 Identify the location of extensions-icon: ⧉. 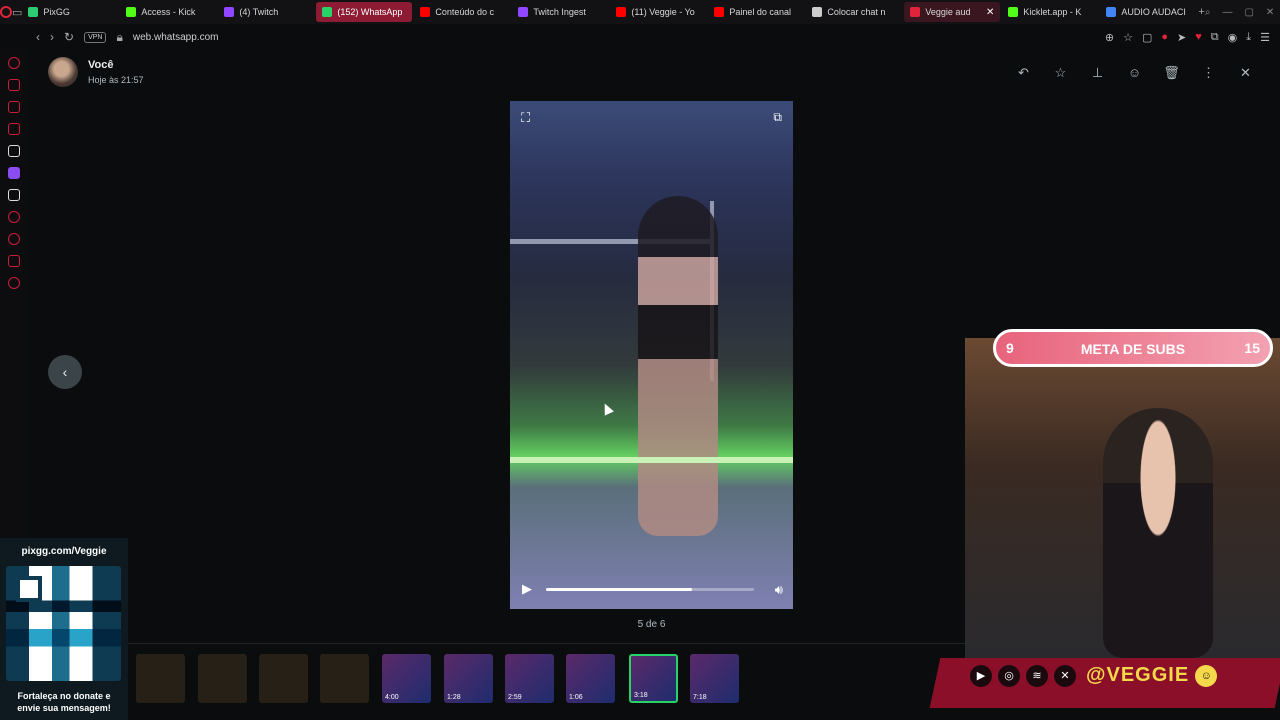
(1215, 37).